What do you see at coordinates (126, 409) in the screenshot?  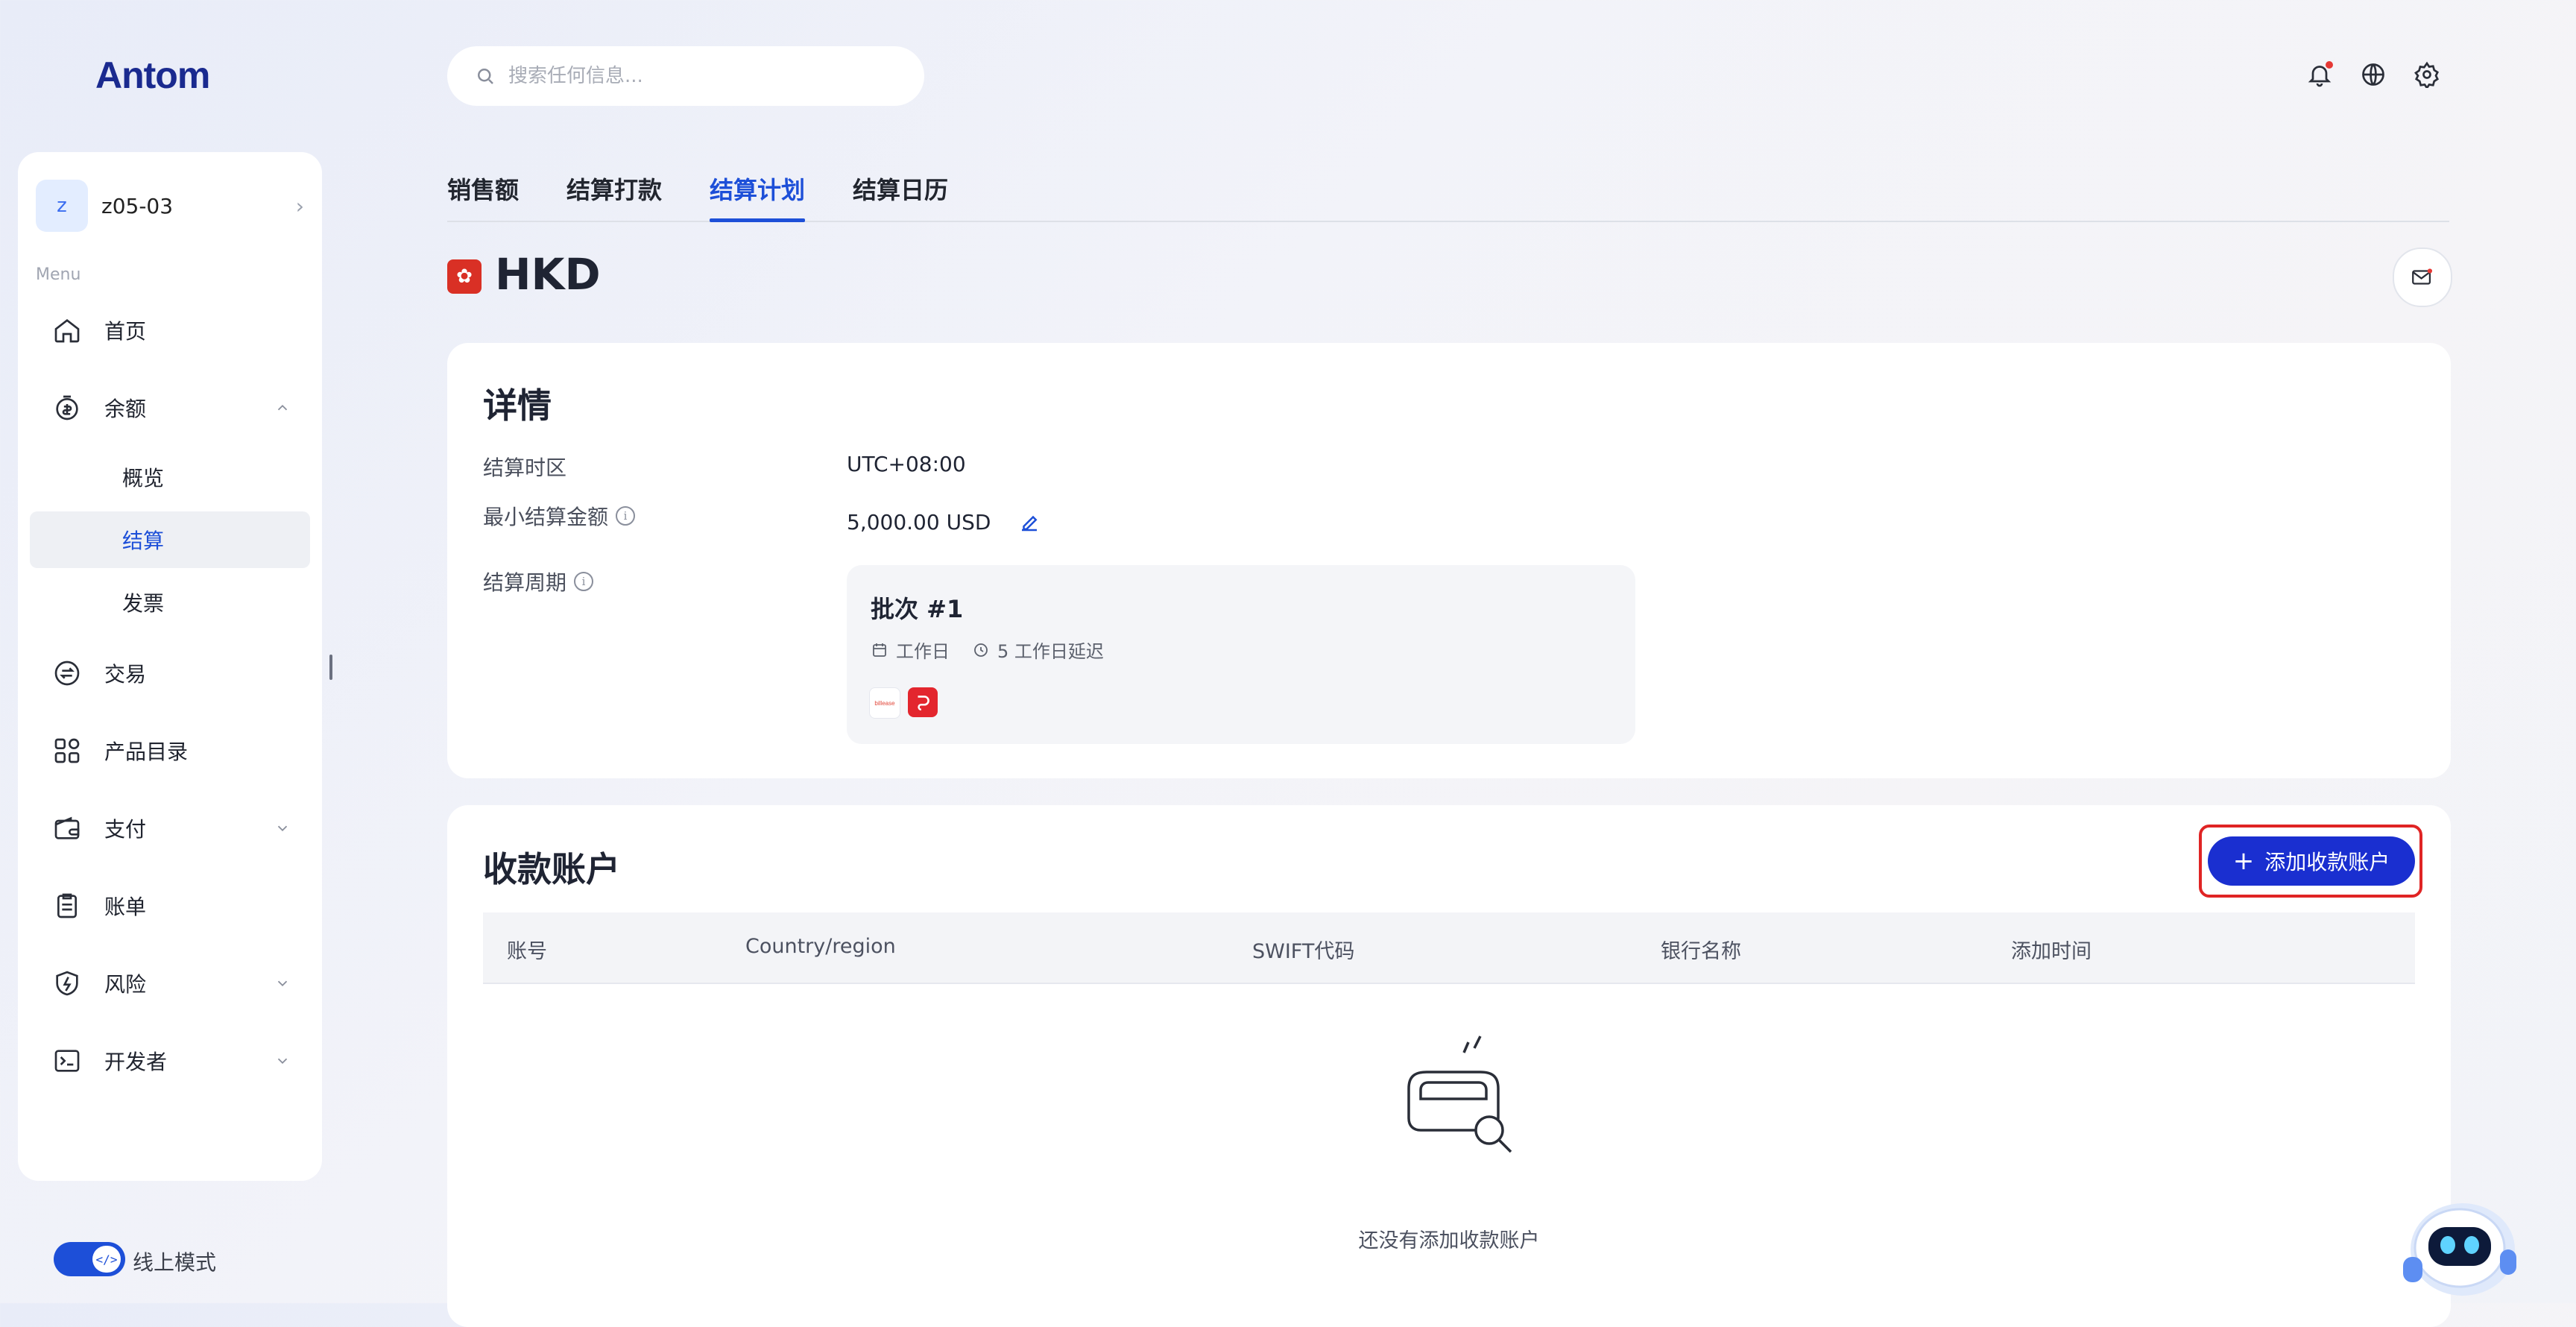 I see `sidebar-item-label: 余额` at bounding box center [126, 409].